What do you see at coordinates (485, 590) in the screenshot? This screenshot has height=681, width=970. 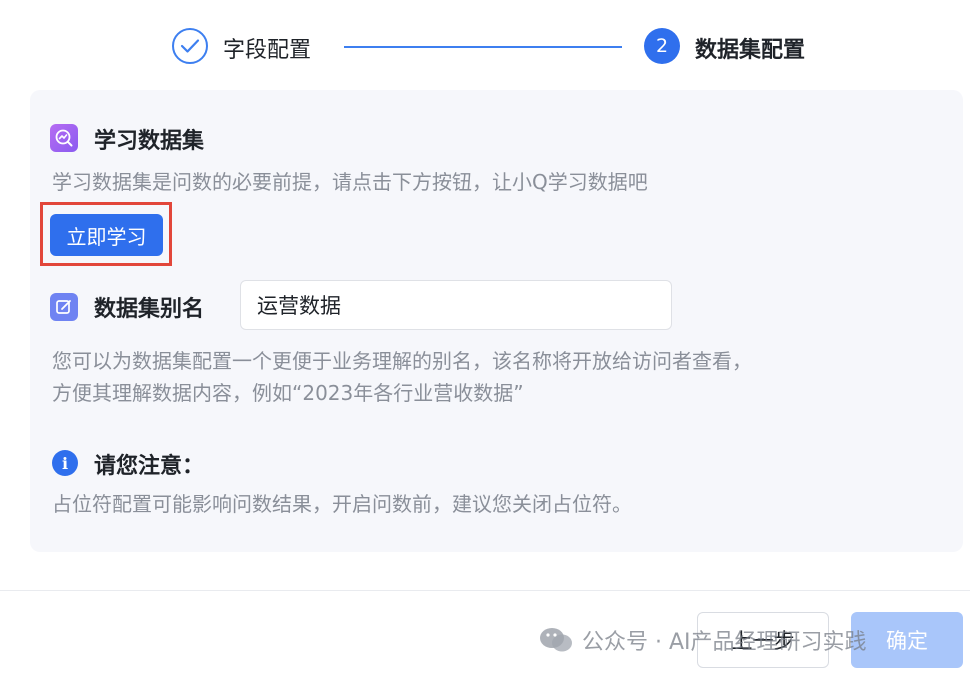 I see `footer-divider` at bounding box center [485, 590].